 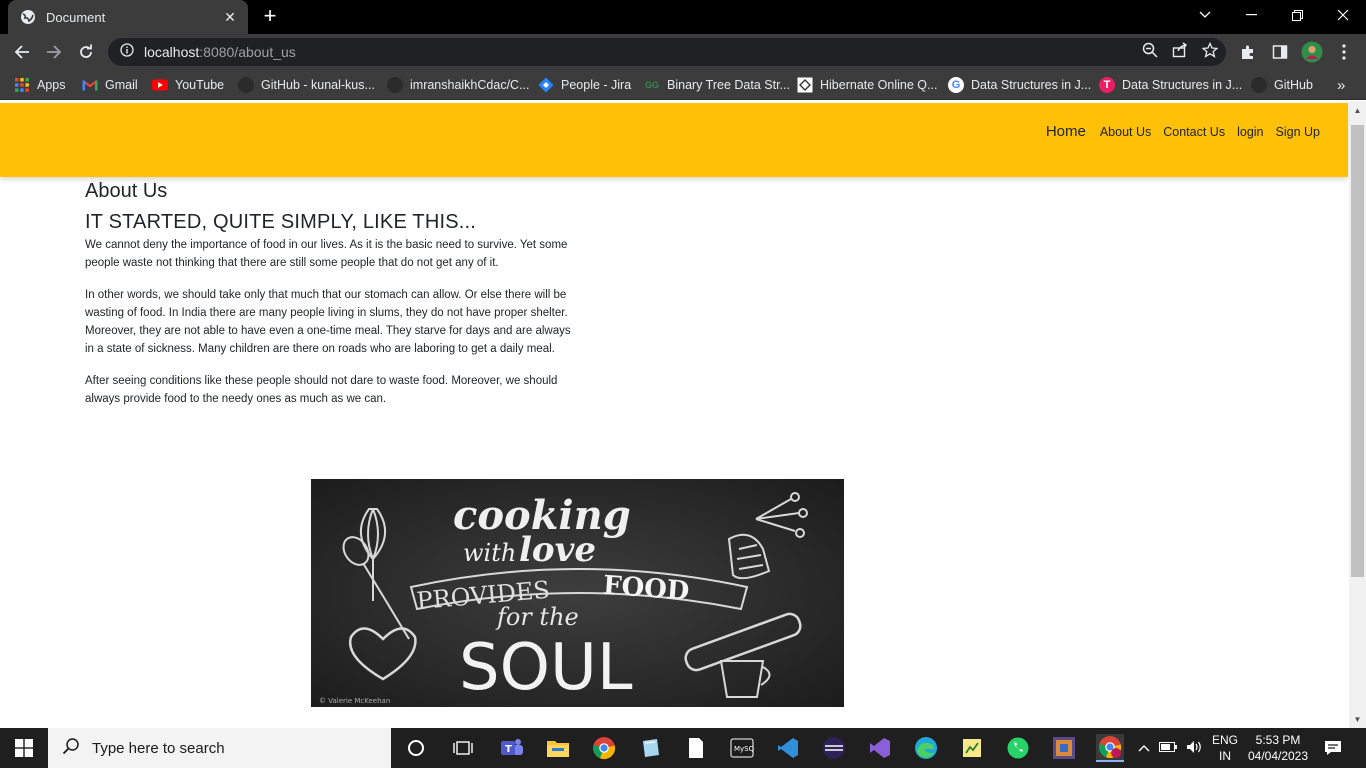 What do you see at coordinates (158, 748) in the screenshot?
I see `search-placeholder: Type here to search` at bounding box center [158, 748].